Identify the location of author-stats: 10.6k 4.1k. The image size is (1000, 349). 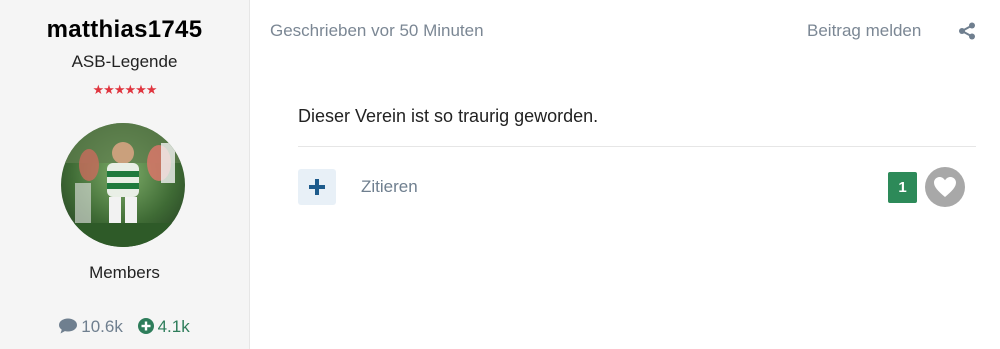
(124, 327).